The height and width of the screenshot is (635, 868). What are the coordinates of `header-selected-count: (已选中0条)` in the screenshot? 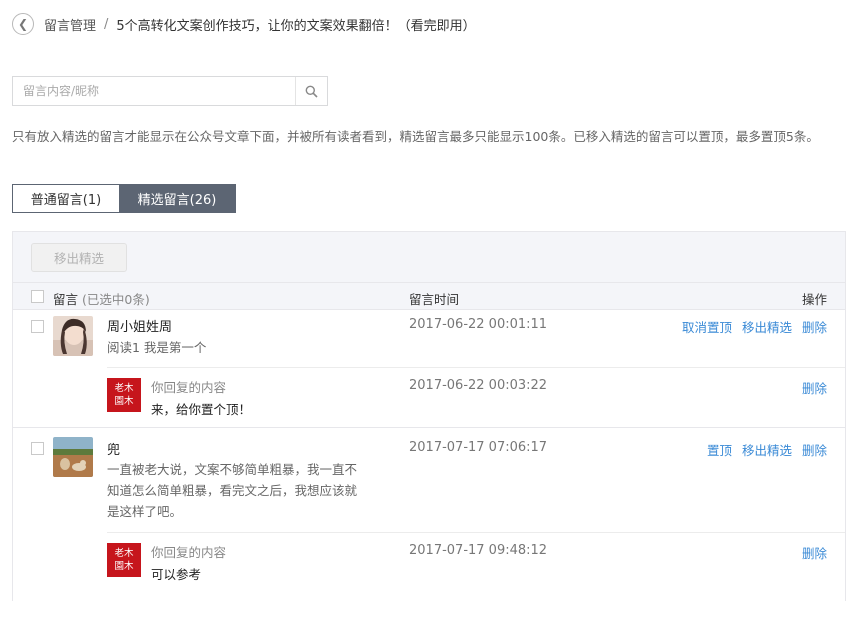 It's located at (116, 299).